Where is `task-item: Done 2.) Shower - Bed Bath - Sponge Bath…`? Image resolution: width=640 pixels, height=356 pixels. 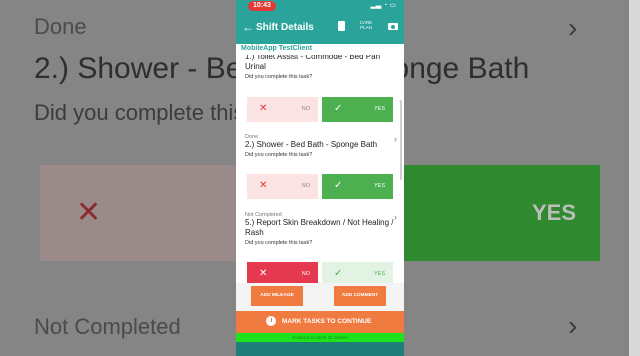
task-item: Done 2.) Shower - Bed Bath - Sponge Bath… is located at coordinates (321, 146).